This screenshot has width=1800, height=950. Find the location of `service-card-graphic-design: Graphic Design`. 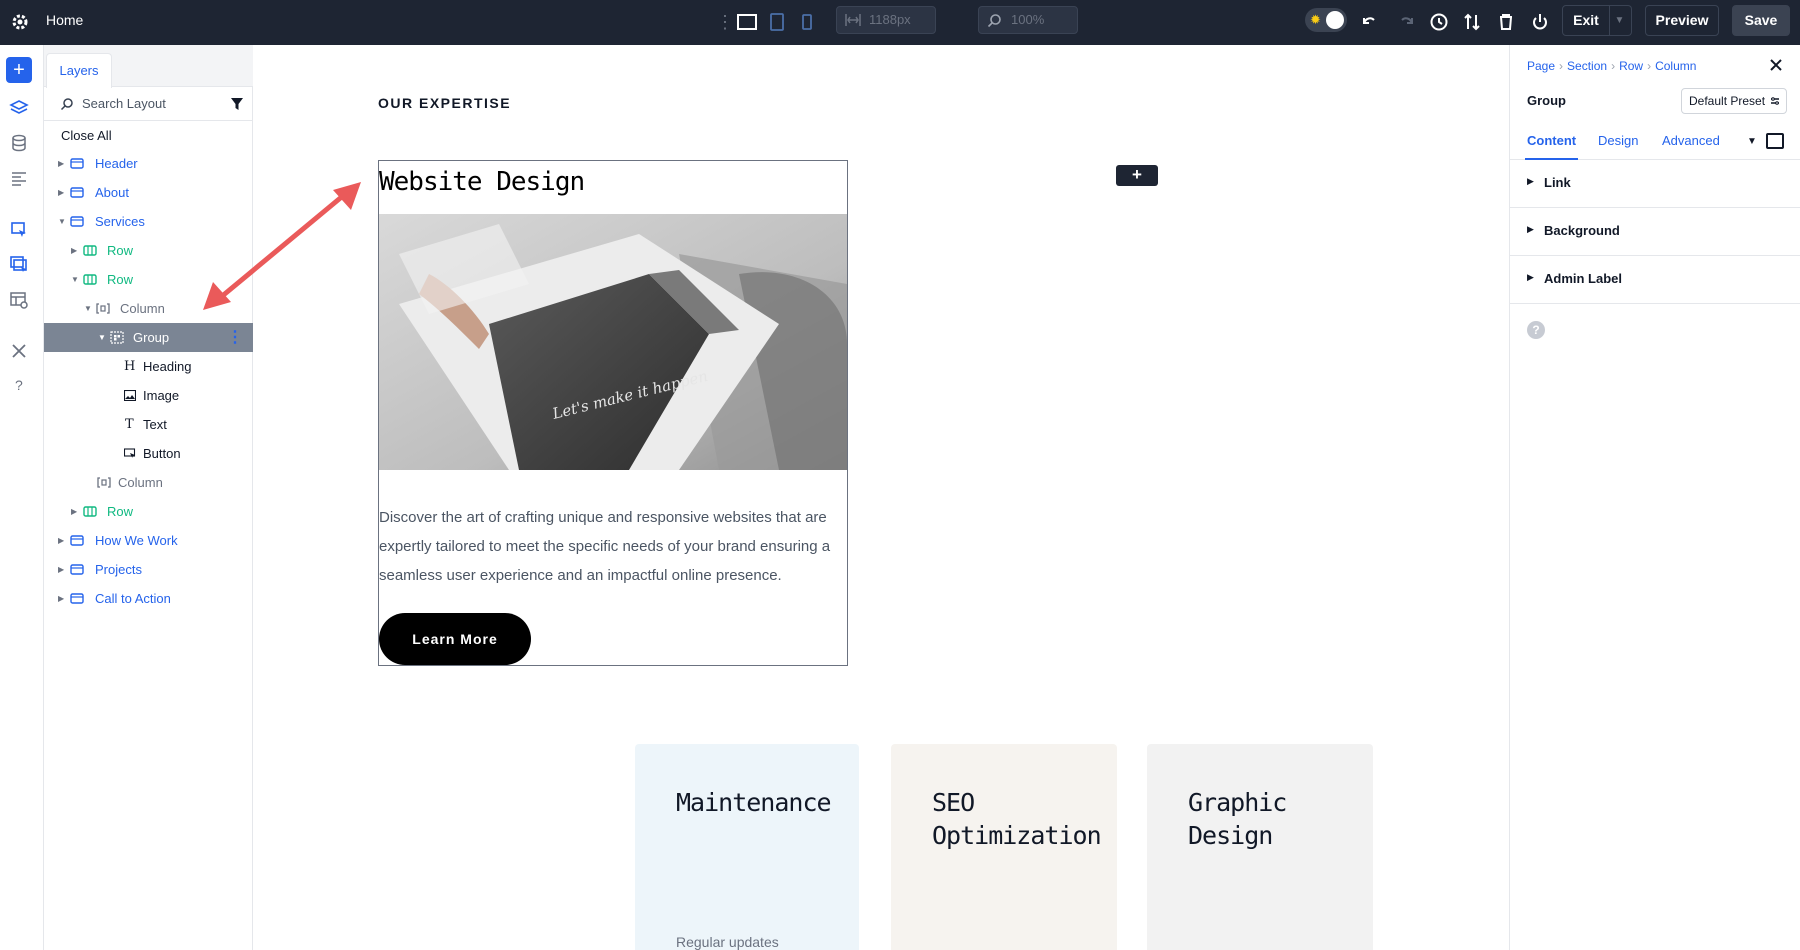

service-card-graphic-design: Graphic Design is located at coordinates (1260, 847).